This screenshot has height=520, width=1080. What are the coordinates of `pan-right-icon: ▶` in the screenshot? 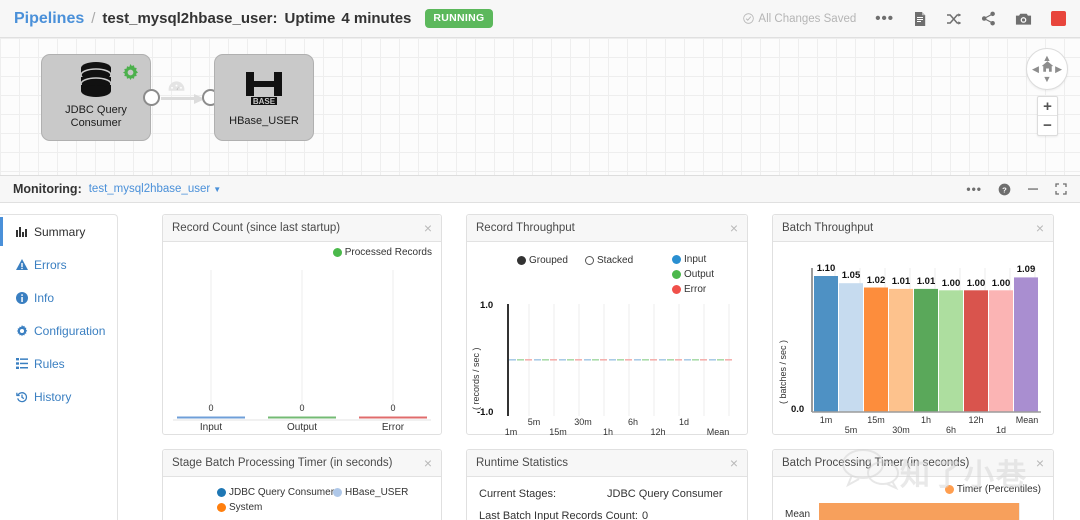 It's located at (1058, 69).